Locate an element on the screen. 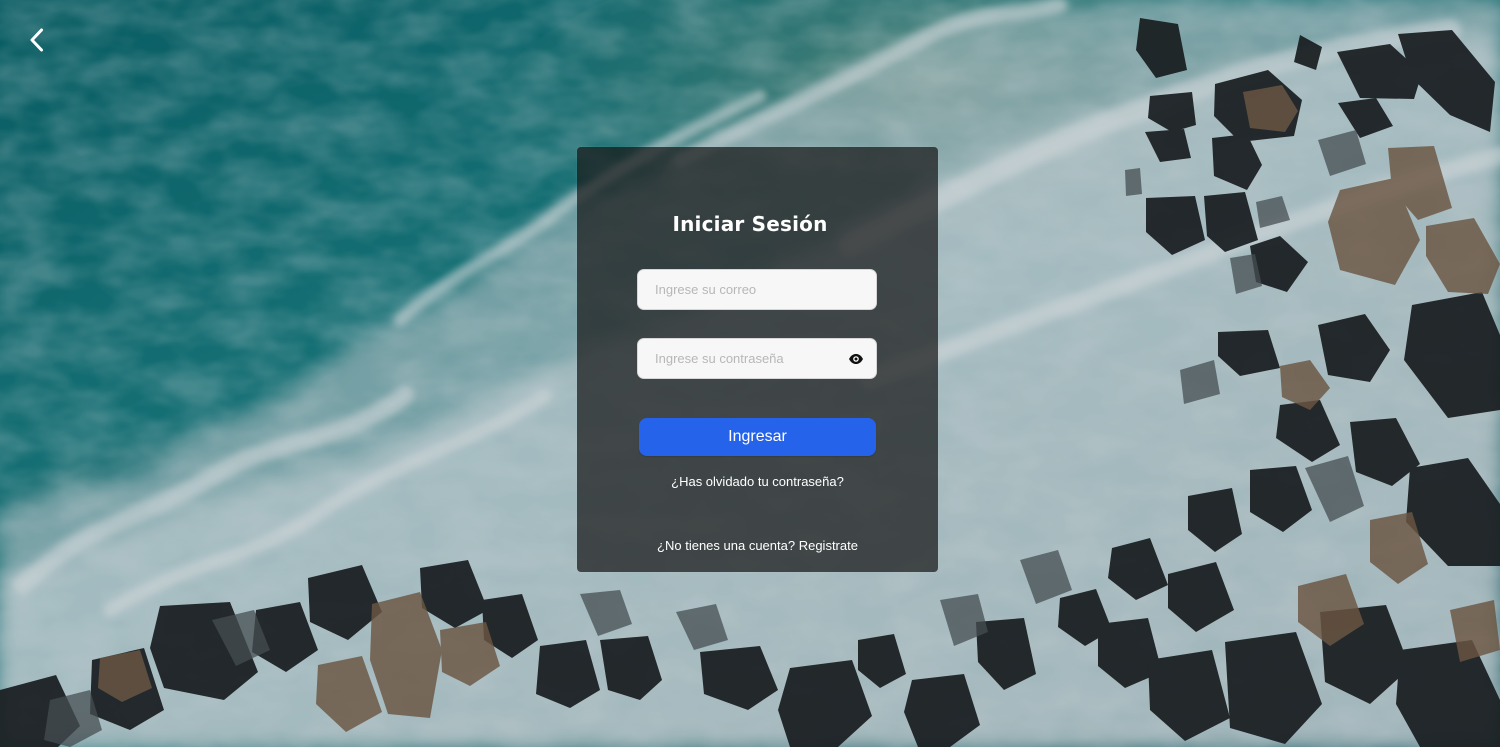 Image resolution: width=1500 pixels, height=747 pixels. password-visibility-toggle is located at coordinates (856, 359).